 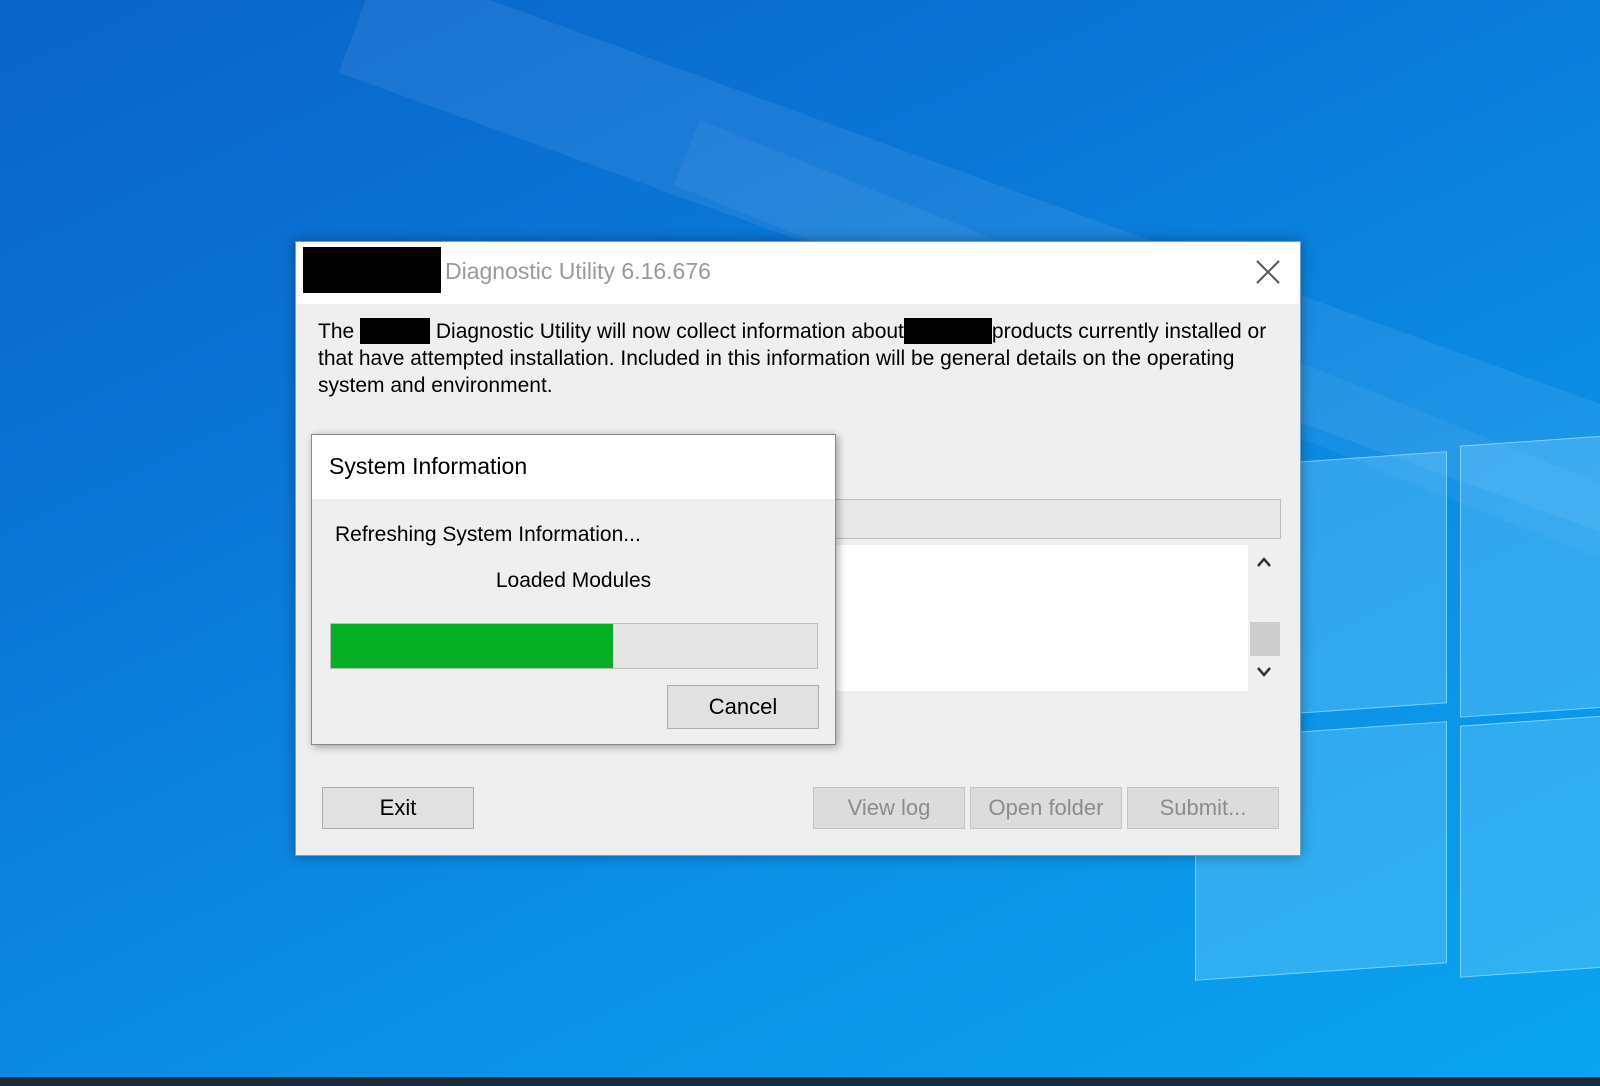 What do you see at coordinates (398, 808) in the screenshot?
I see `exit-button: Exit` at bounding box center [398, 808].